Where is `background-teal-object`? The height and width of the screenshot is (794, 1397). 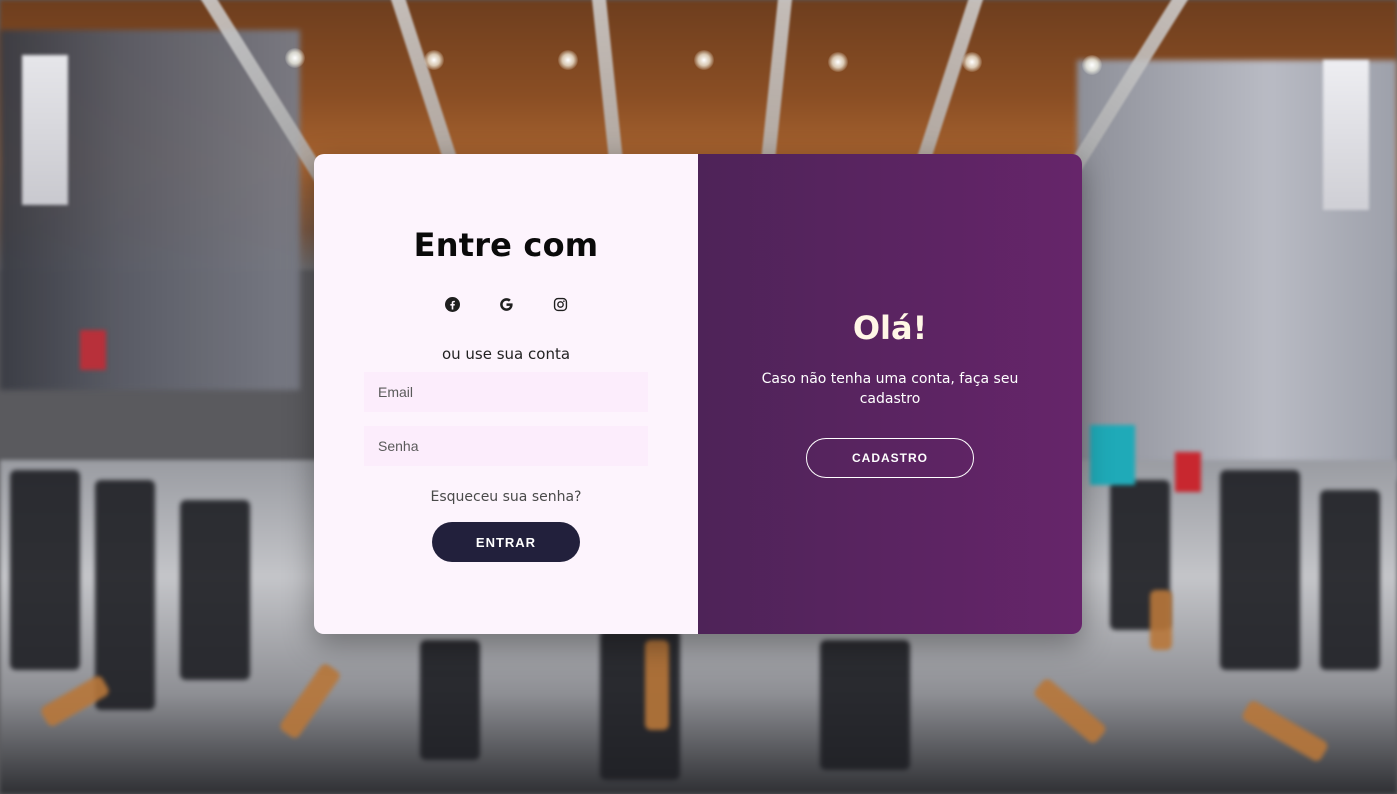 background-teal-object is located at coordinates (1112, 455).